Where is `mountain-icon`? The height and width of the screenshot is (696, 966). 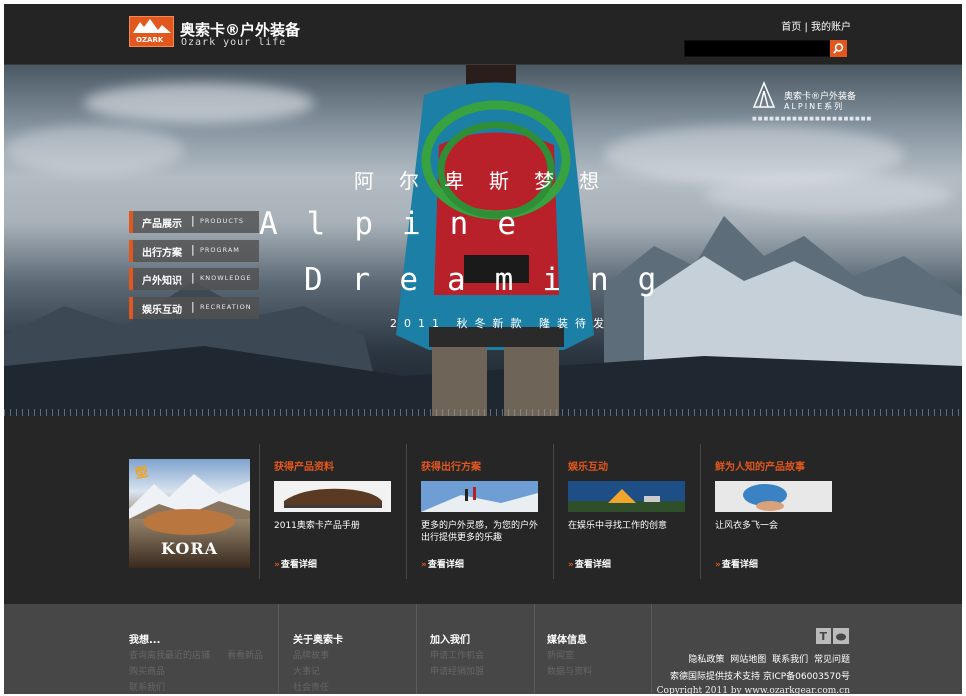
mountain-icon is located at coordinates (152, 26).